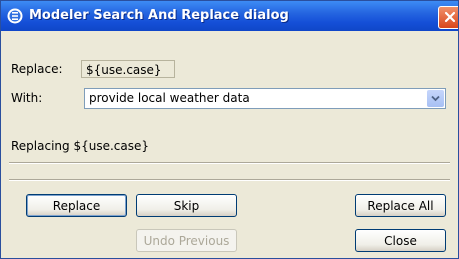 Image resolution: width=459 pixels, height=259 pixels. Describe the element at coordinates (169, 98) in the screenshot. I see `with-combobox-value: provide local weather data` at that location.